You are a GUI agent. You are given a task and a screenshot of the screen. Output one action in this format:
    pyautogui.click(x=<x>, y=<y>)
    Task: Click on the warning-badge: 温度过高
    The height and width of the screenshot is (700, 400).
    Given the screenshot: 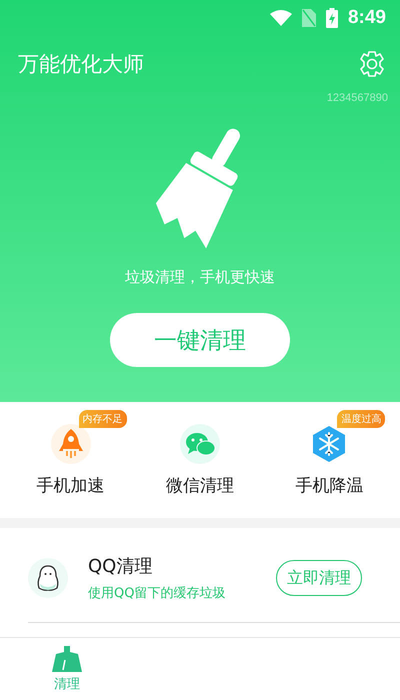 What is the action you would take?
    pyautogui.click(x=361, y=419)
    